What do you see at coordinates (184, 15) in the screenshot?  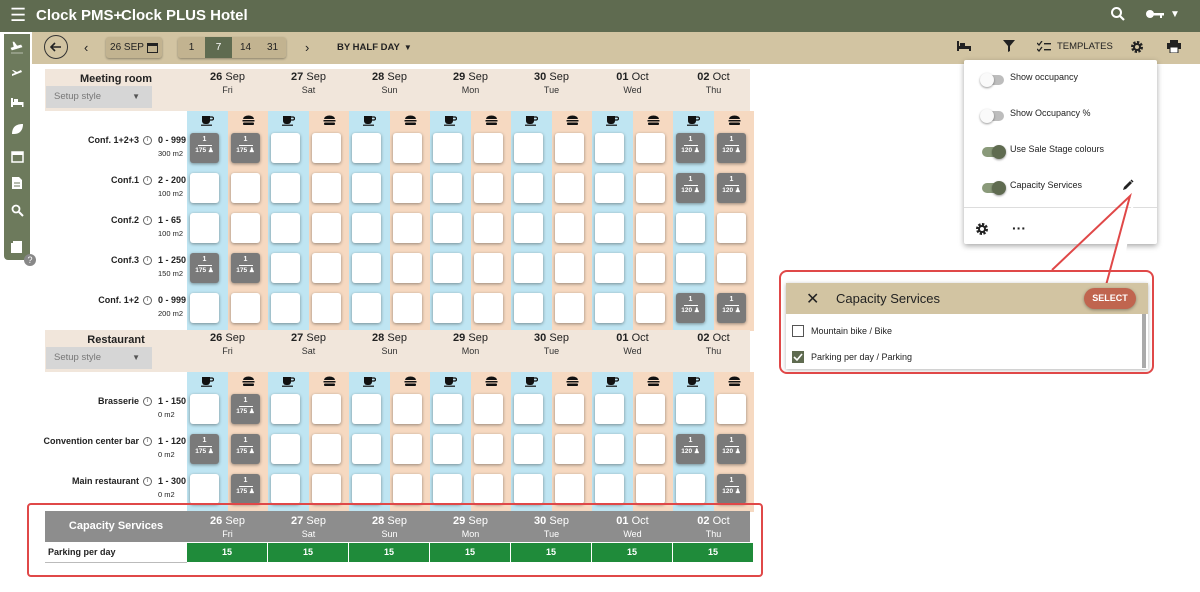 I see `hotel-name: Clock PLUS Hotel` at bounding box center [184, 15].